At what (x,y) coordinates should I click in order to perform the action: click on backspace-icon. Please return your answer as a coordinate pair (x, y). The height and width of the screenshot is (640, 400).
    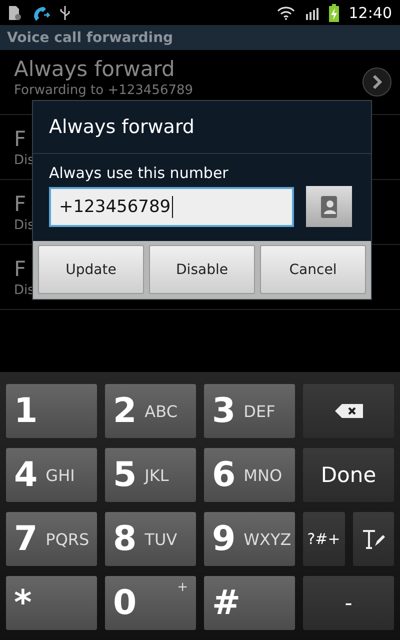
    Looking at the image, I should click on (349, 411).